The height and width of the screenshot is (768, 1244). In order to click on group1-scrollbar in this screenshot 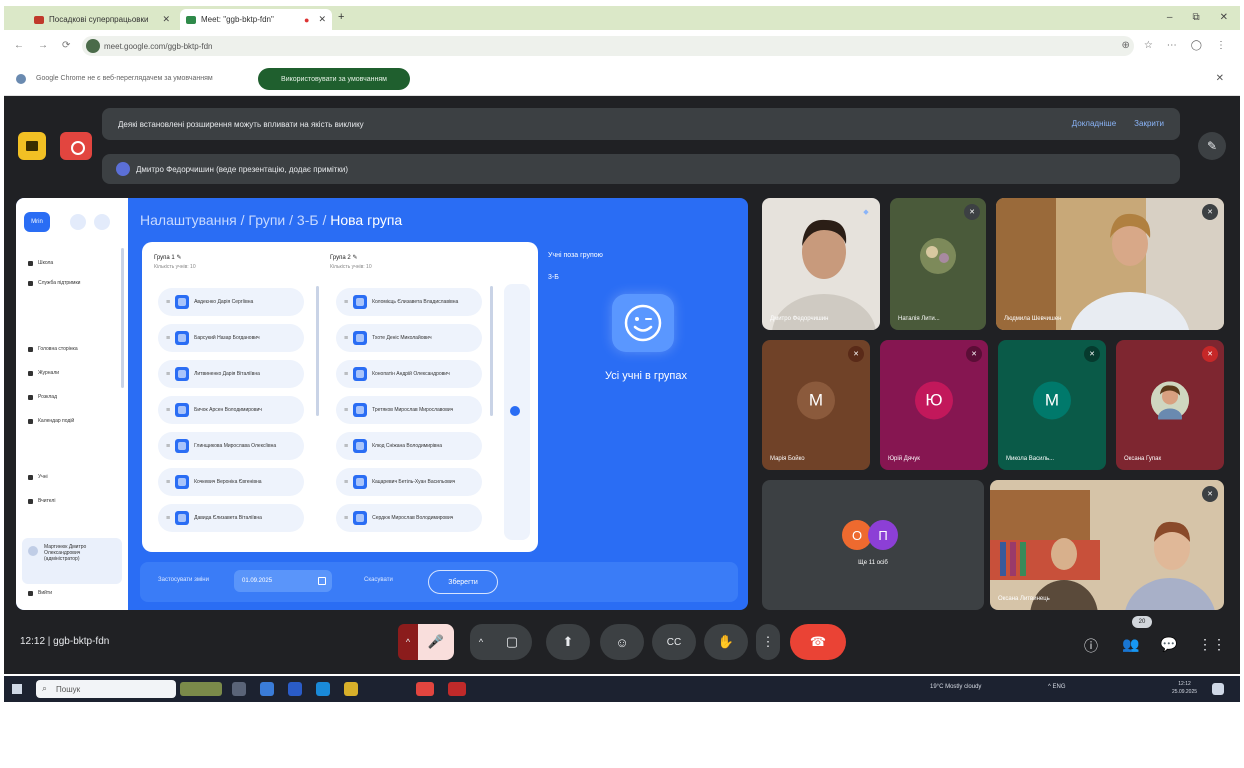, I will do `click(317, 351)`.